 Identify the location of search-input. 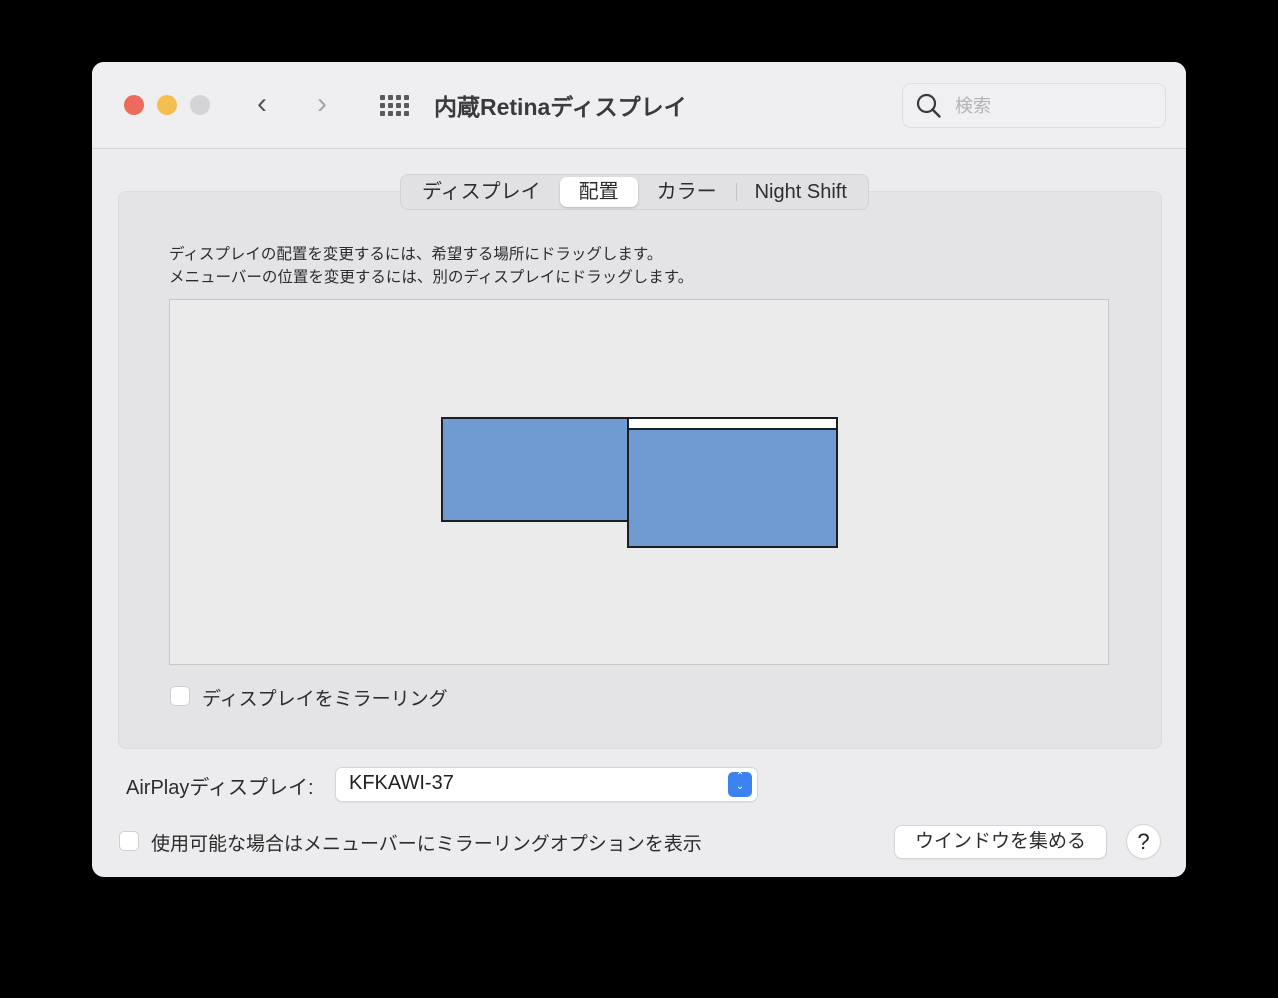
(1055, 106).